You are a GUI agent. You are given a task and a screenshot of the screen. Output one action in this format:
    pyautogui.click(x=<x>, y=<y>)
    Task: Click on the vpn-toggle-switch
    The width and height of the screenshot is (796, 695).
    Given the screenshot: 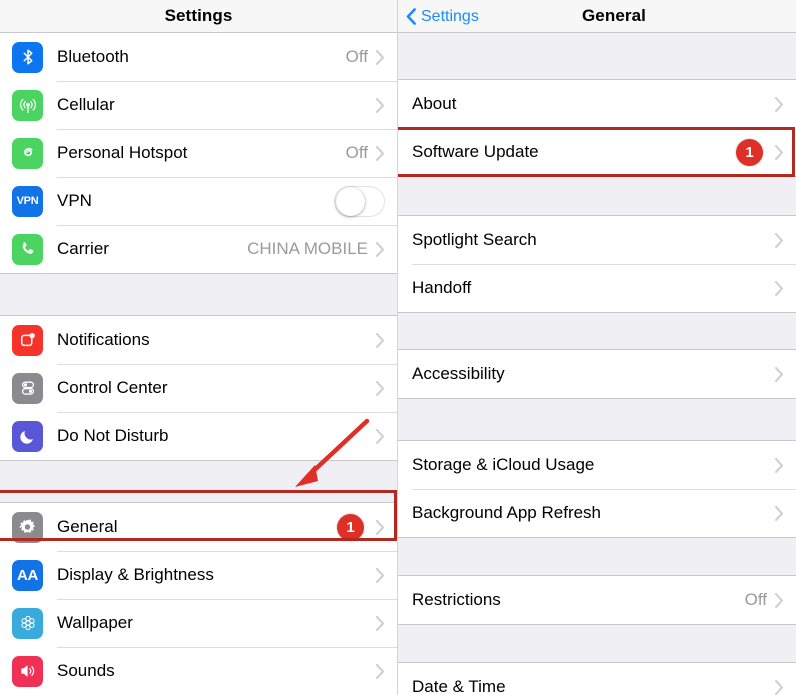 What is the action you would take?
    pyautogui.click(x=359, y=201)
    